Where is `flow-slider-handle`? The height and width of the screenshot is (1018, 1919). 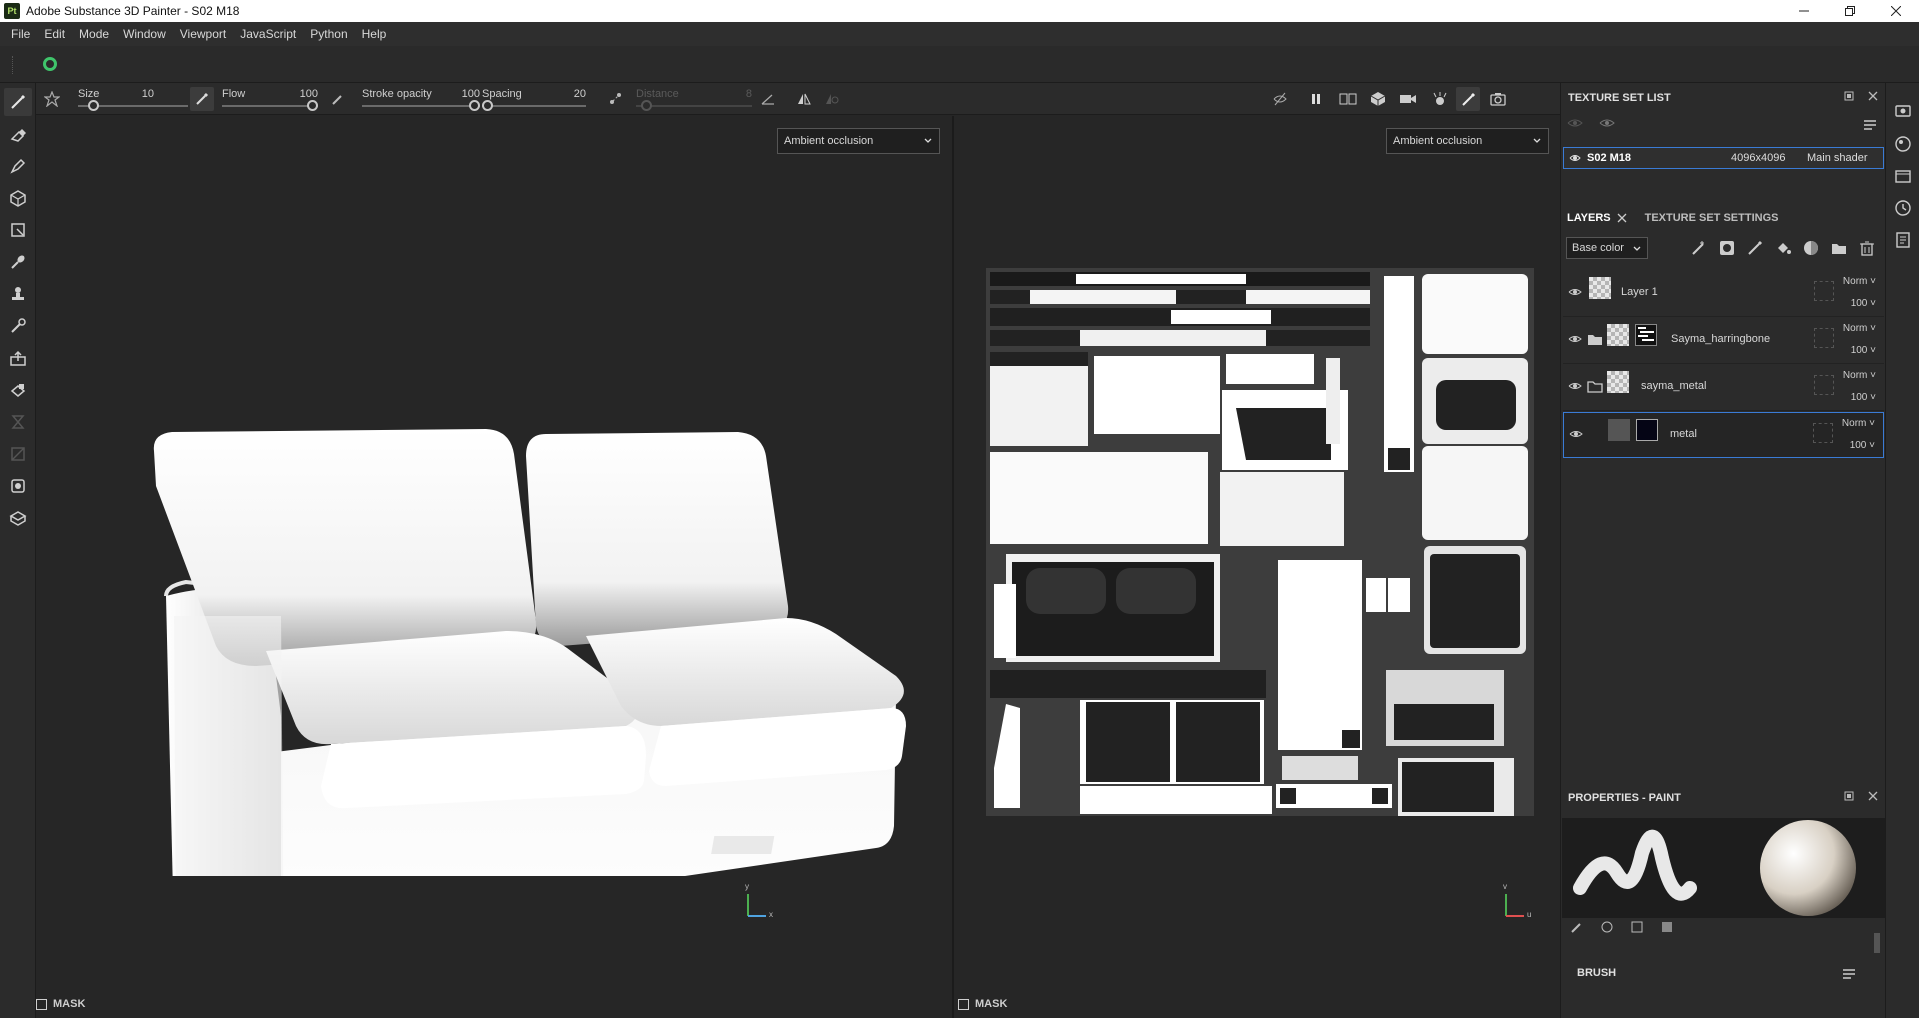
flow-slider-handle is located at coordinates (312, 105).